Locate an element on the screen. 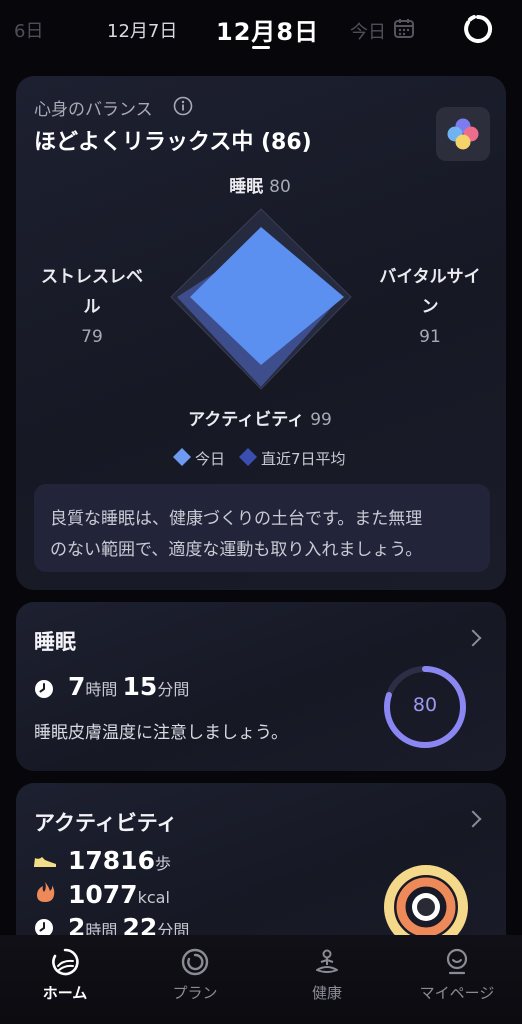 The width and height of the screenshot is (522, 1024). nav-mypage-label: マイページ is located at coordinates (457, 993).